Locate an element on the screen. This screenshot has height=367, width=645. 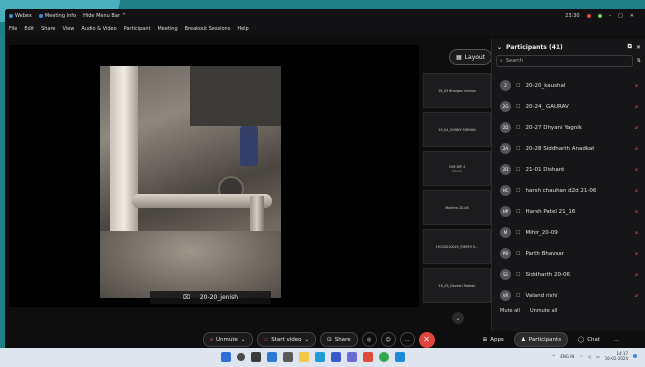
menu-audio-video: Audio & Video is located at coordinates (98, 29).